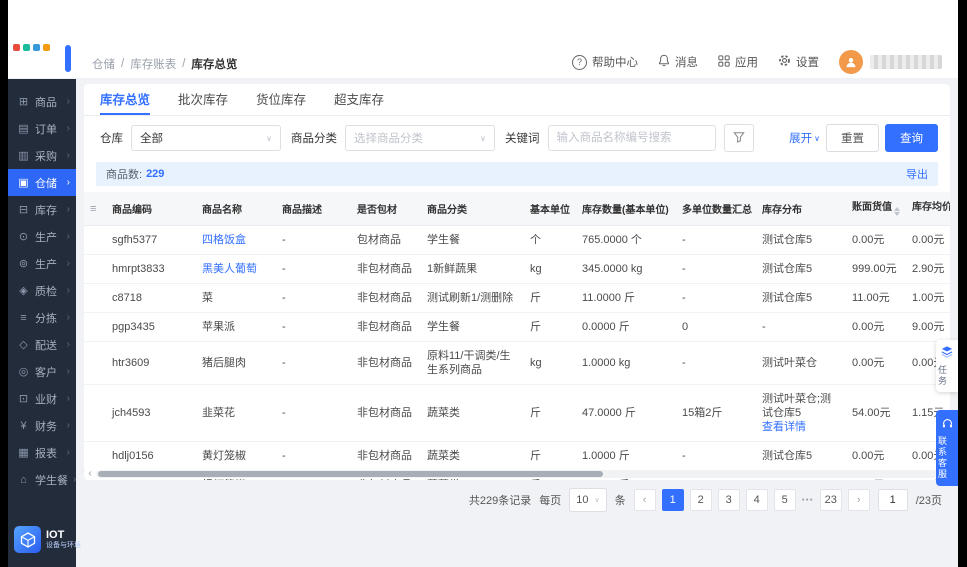  Describe the element at coordinates (95, 269) in the screenshot. I see `row-handle-cell` at that location.